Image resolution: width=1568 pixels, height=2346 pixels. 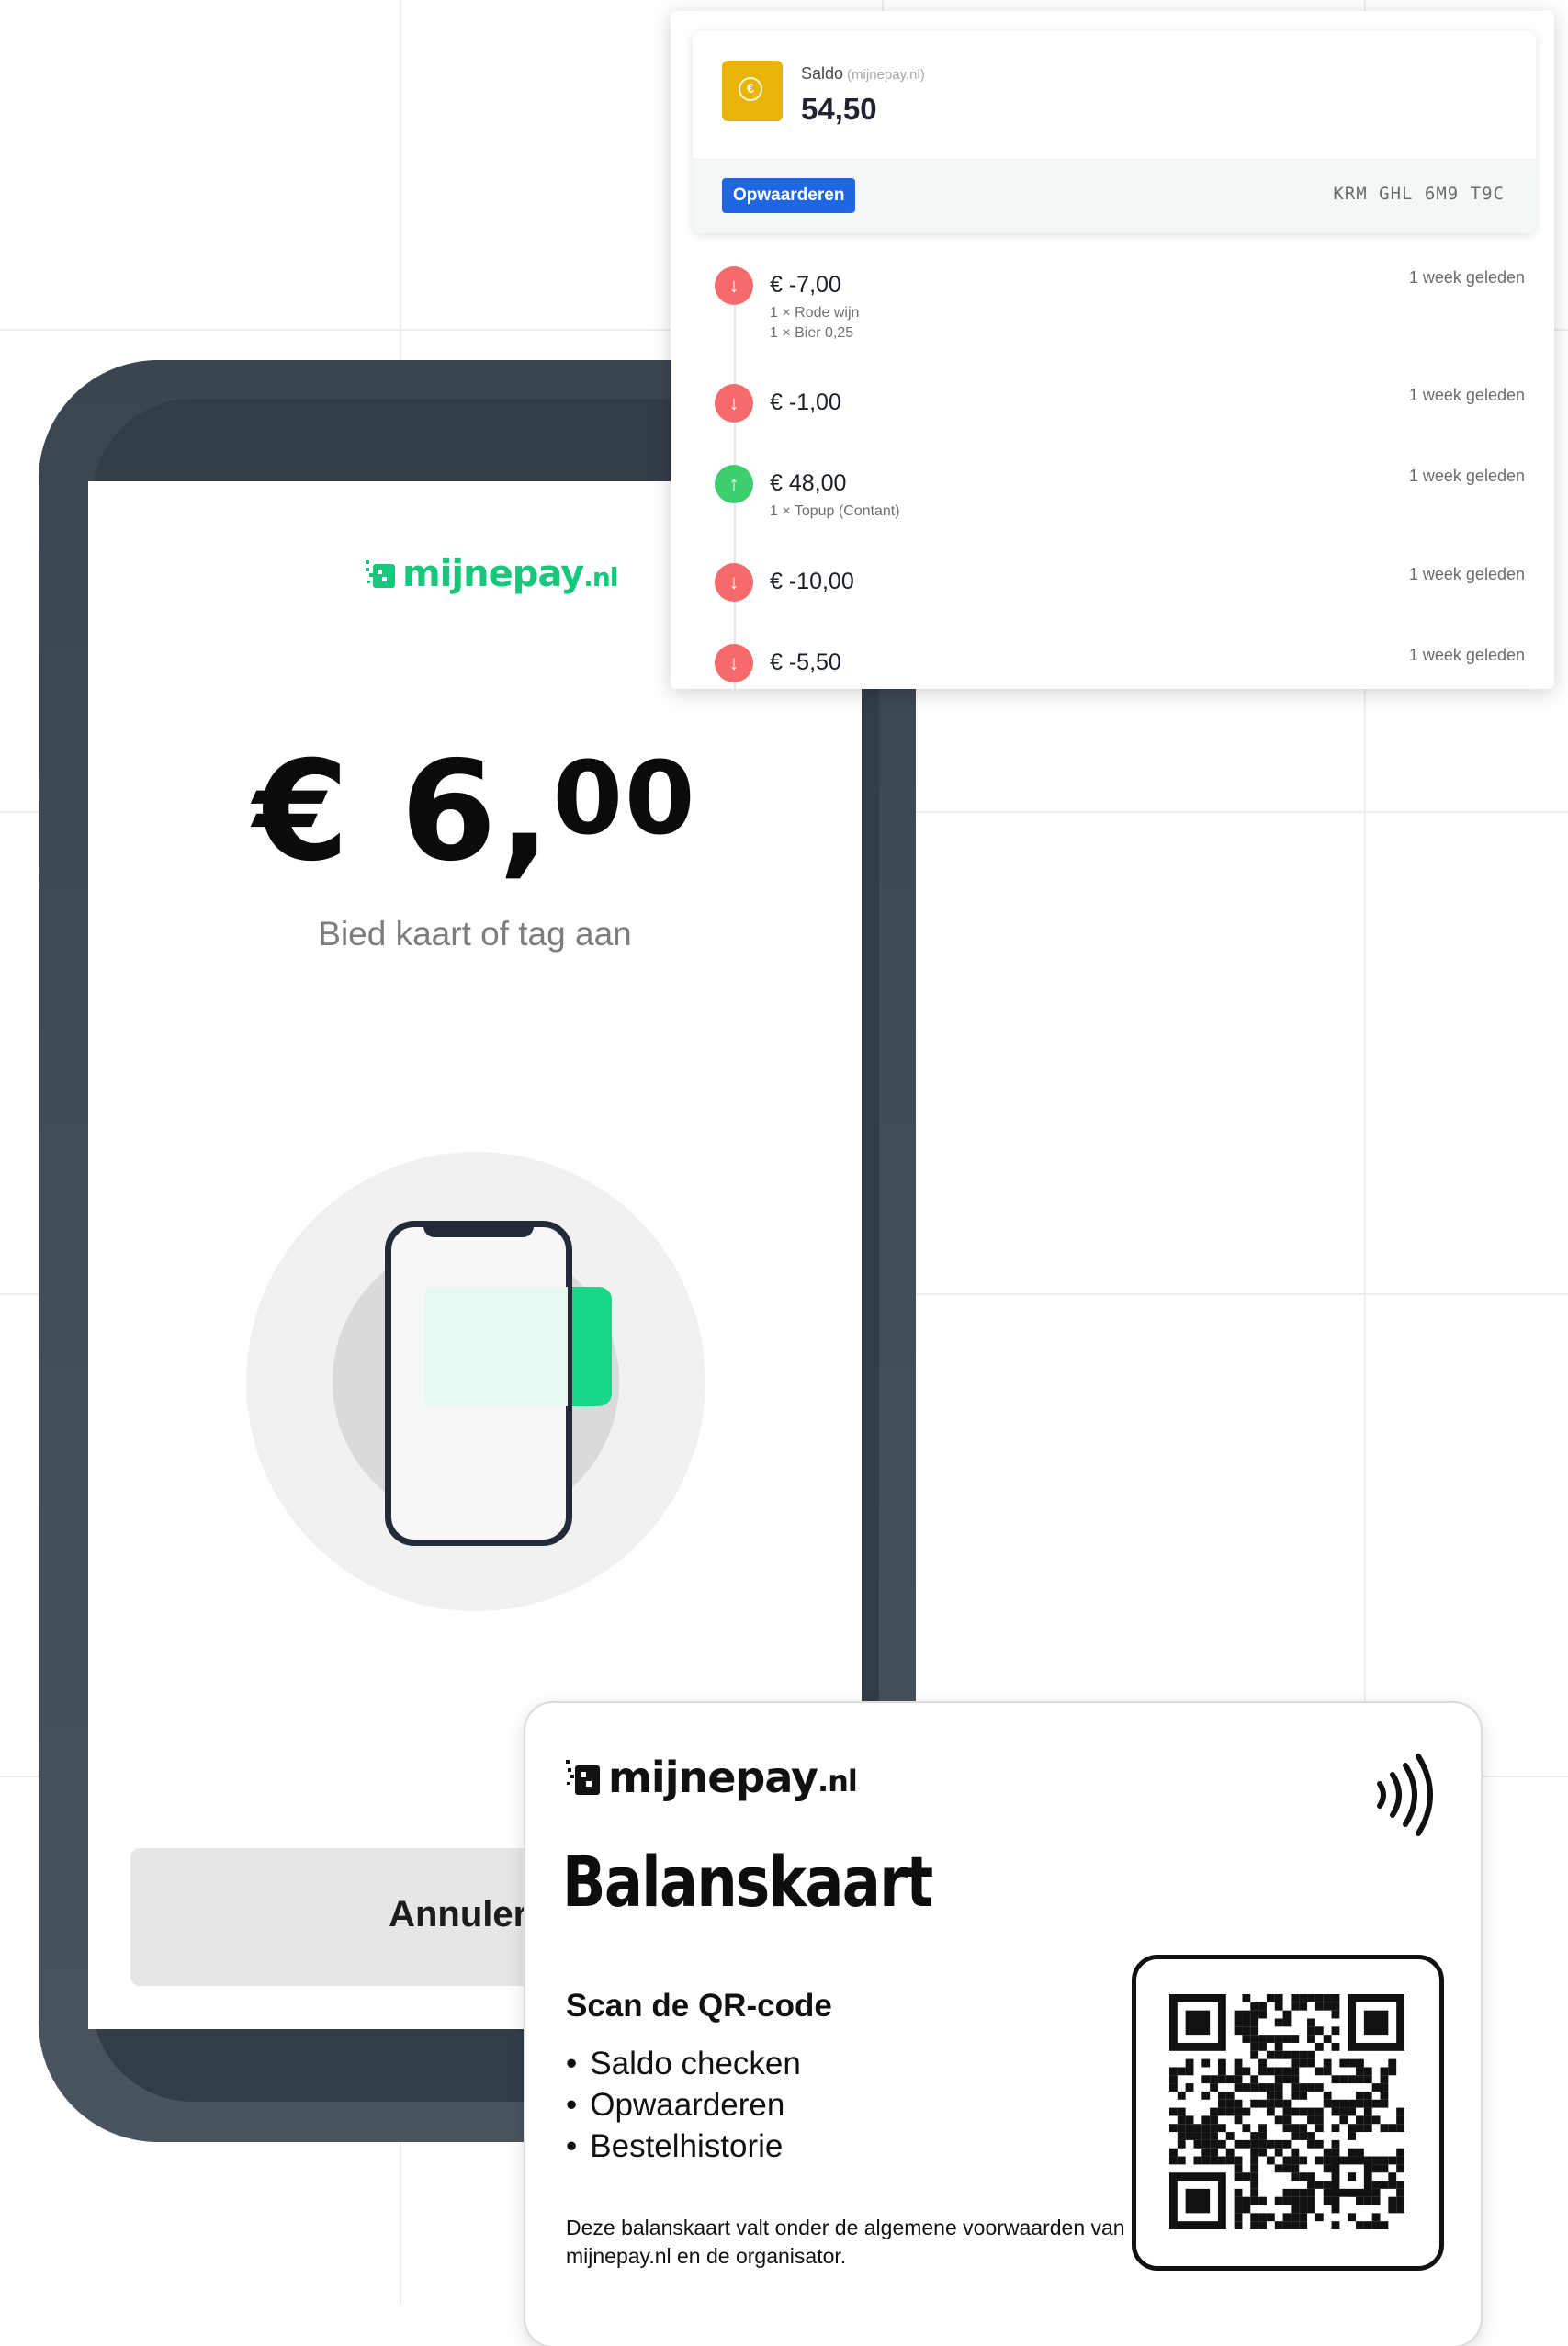 I want to click on transaction-amount: € -1,00, so click(x=806, y=402).